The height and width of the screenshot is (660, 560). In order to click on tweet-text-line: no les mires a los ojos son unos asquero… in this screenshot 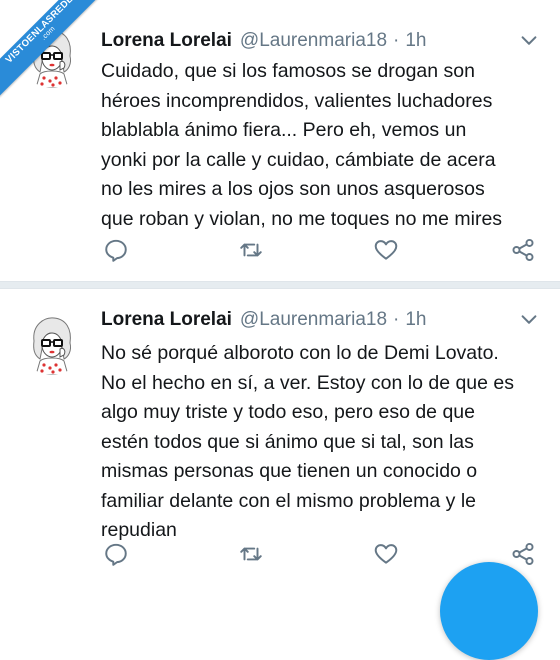, I will do `click(293, 189)`.